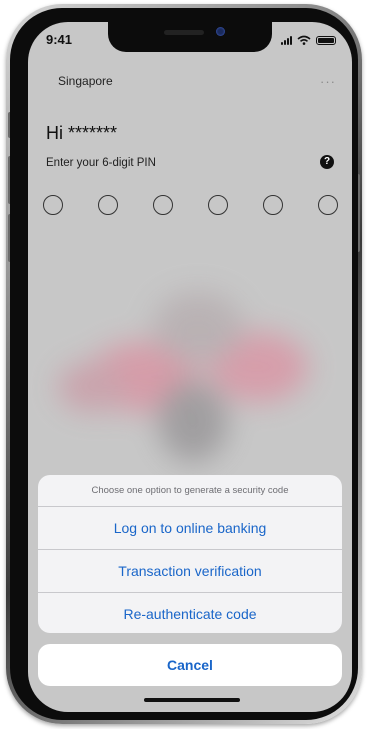  I want to click on status-icons, so click(308, 39).